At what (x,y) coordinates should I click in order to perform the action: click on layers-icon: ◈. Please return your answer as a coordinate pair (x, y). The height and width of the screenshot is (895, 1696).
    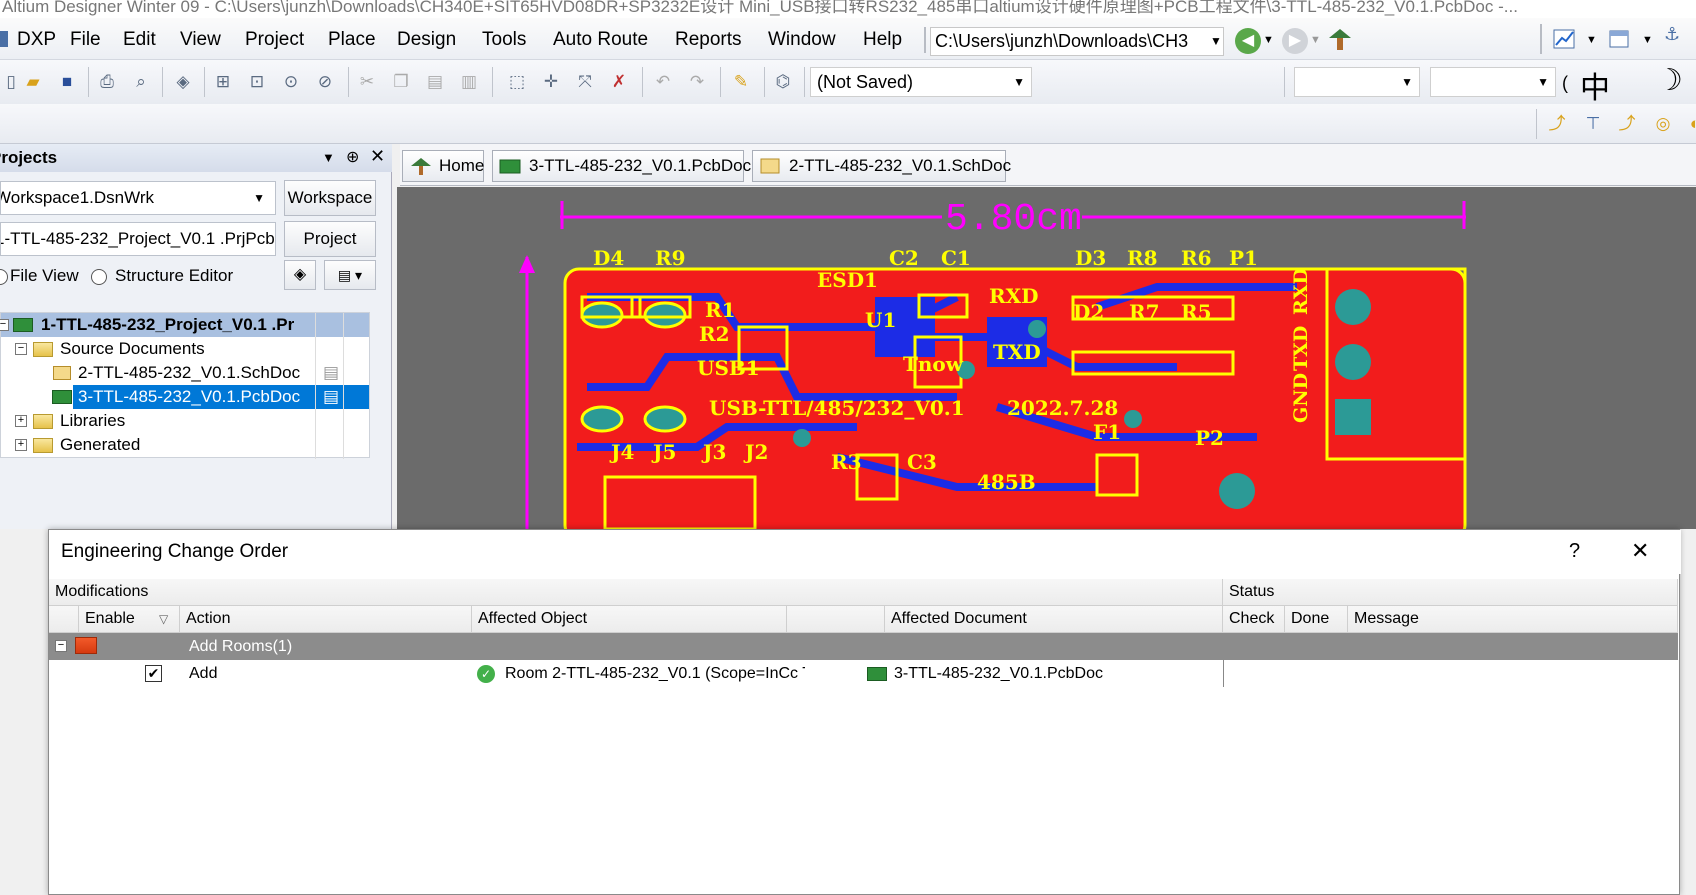
    Looking at the image, I should click on (183, 82).